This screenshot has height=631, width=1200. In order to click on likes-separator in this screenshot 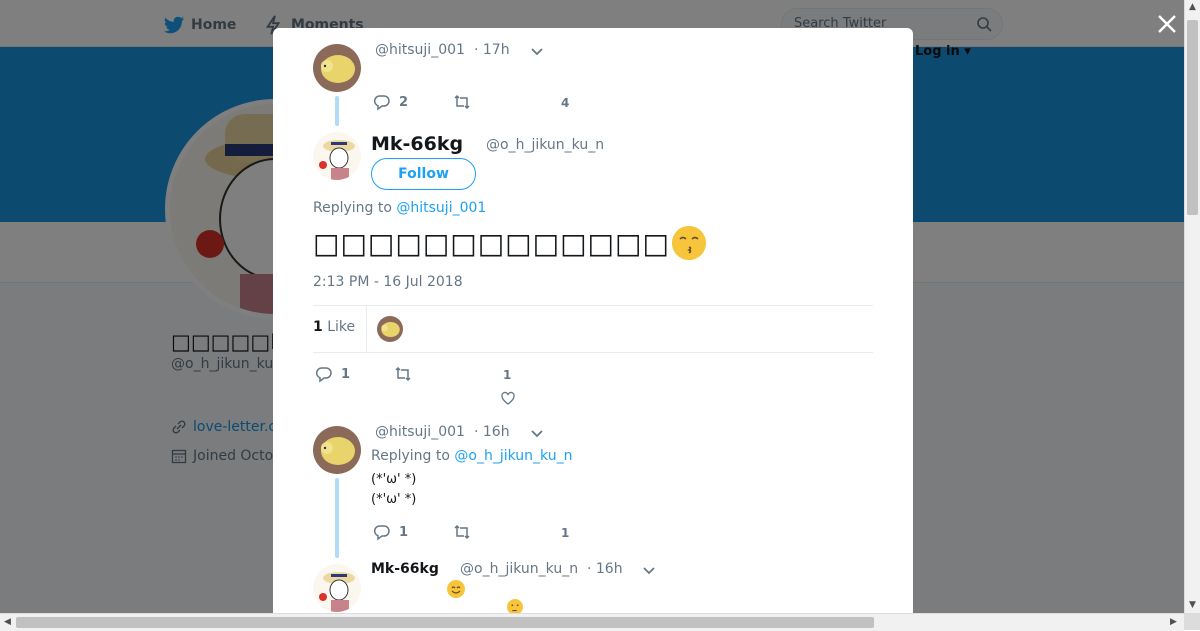, I will do `click(366, 329)`.